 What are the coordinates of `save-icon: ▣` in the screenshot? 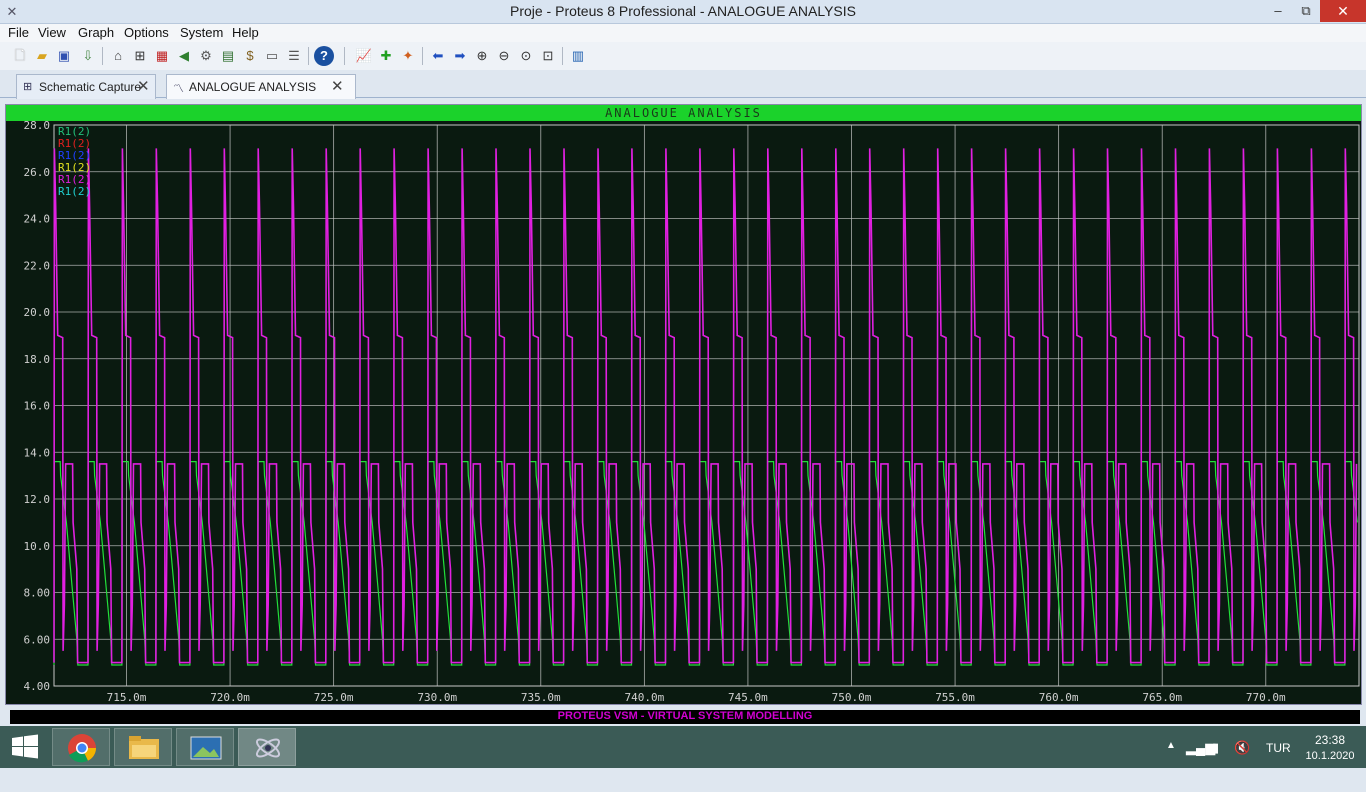 It's located at (64, 56).